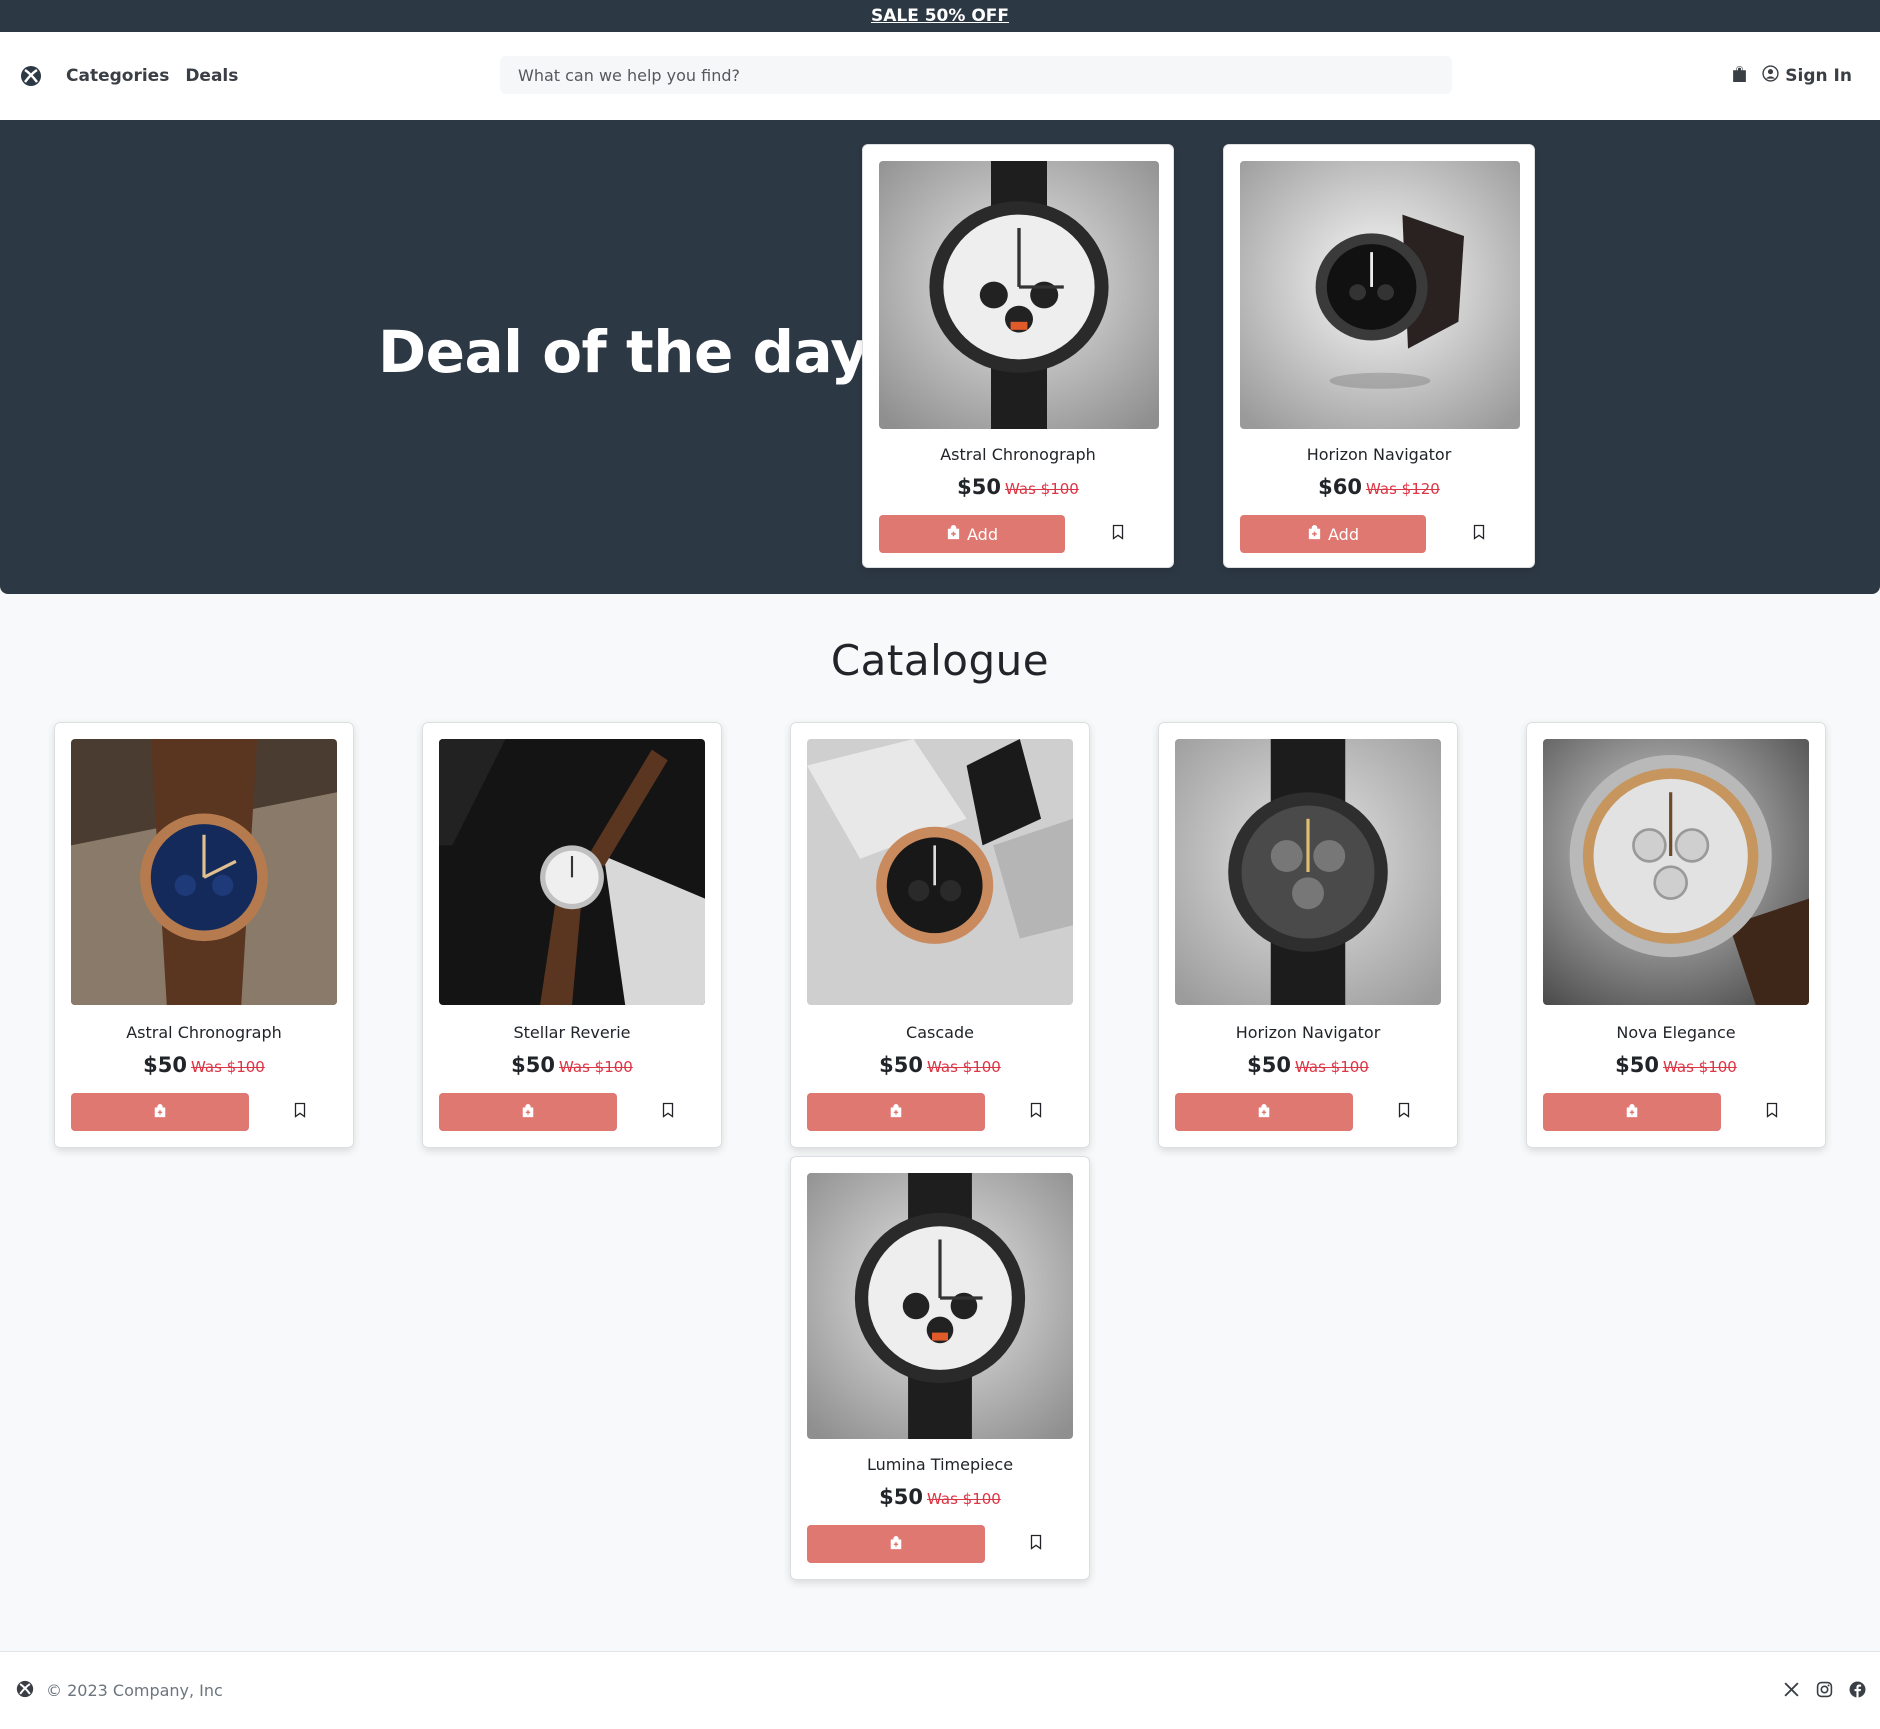 The height and width of the screenshot is (1729, 1880). What do you see at coordinates (1857, 1691) in the screenshot?
I see `facebook-icon` at bounding box center [1857, 1691].